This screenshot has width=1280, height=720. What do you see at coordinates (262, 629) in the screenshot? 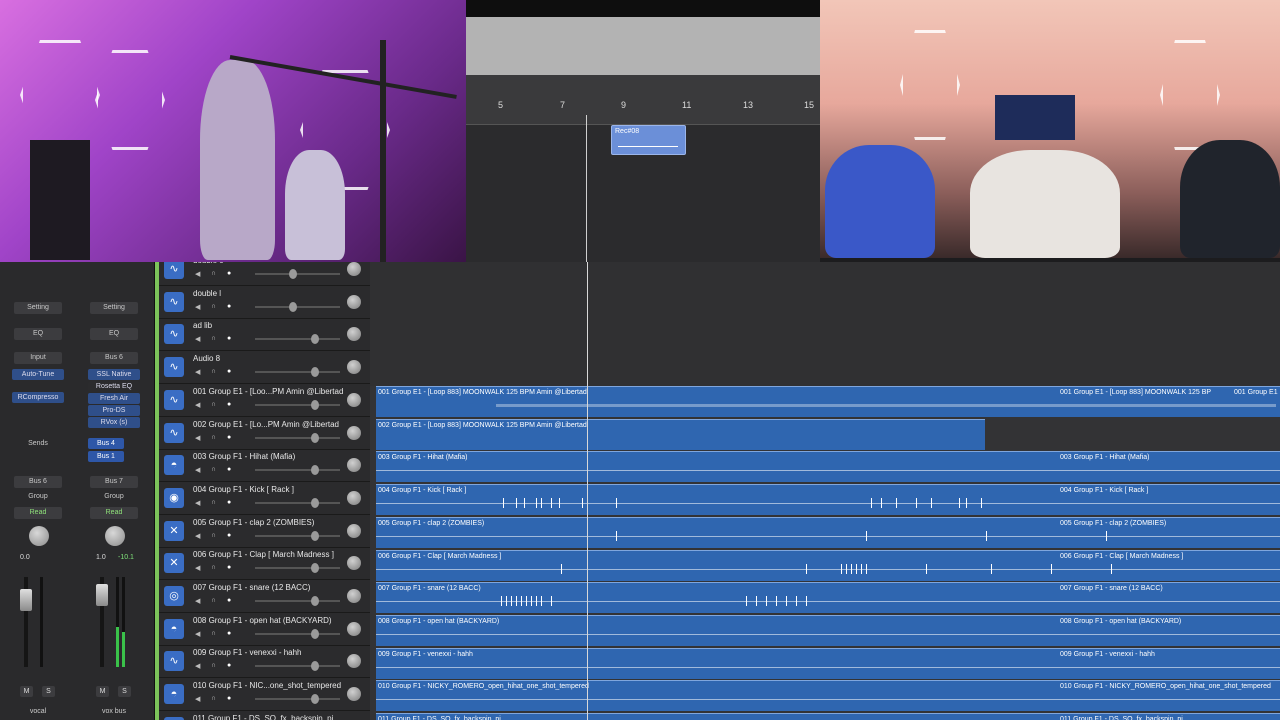
I see `track-header: ◓ 008 Group F1 - open hat (BACKYARD) ◀ ∩ ●` at bounding box center [262, 629].